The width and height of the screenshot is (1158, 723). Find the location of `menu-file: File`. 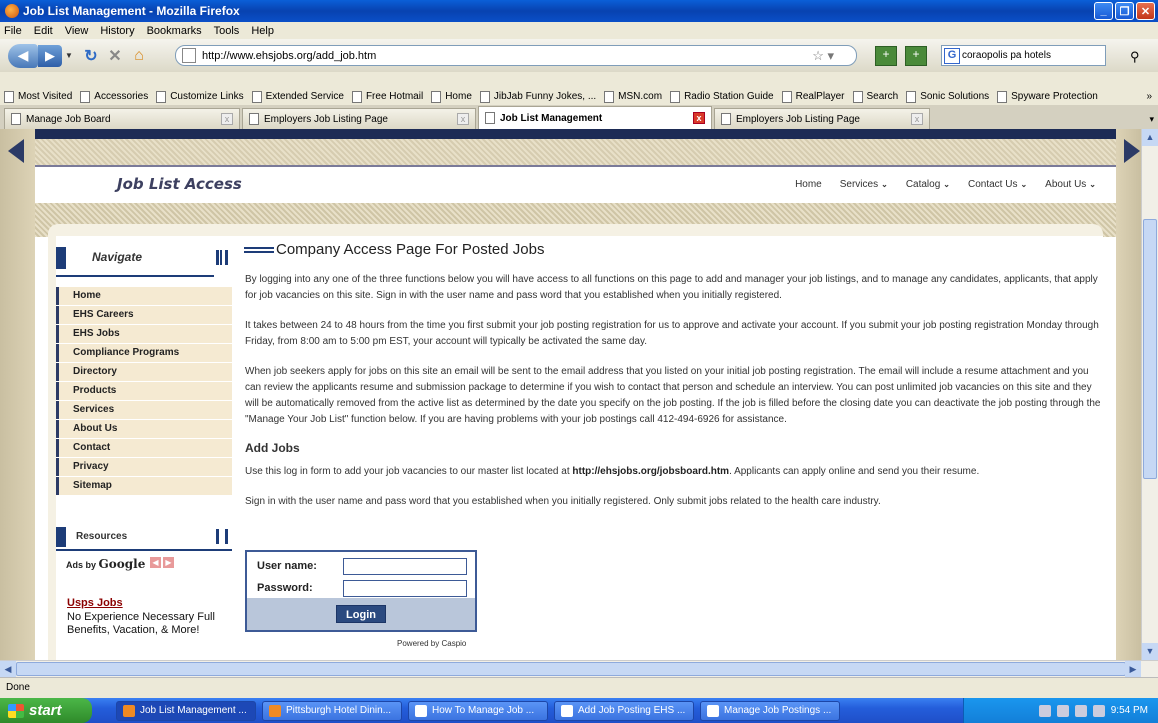

menu-file: File is located at coordinates (13, 31).